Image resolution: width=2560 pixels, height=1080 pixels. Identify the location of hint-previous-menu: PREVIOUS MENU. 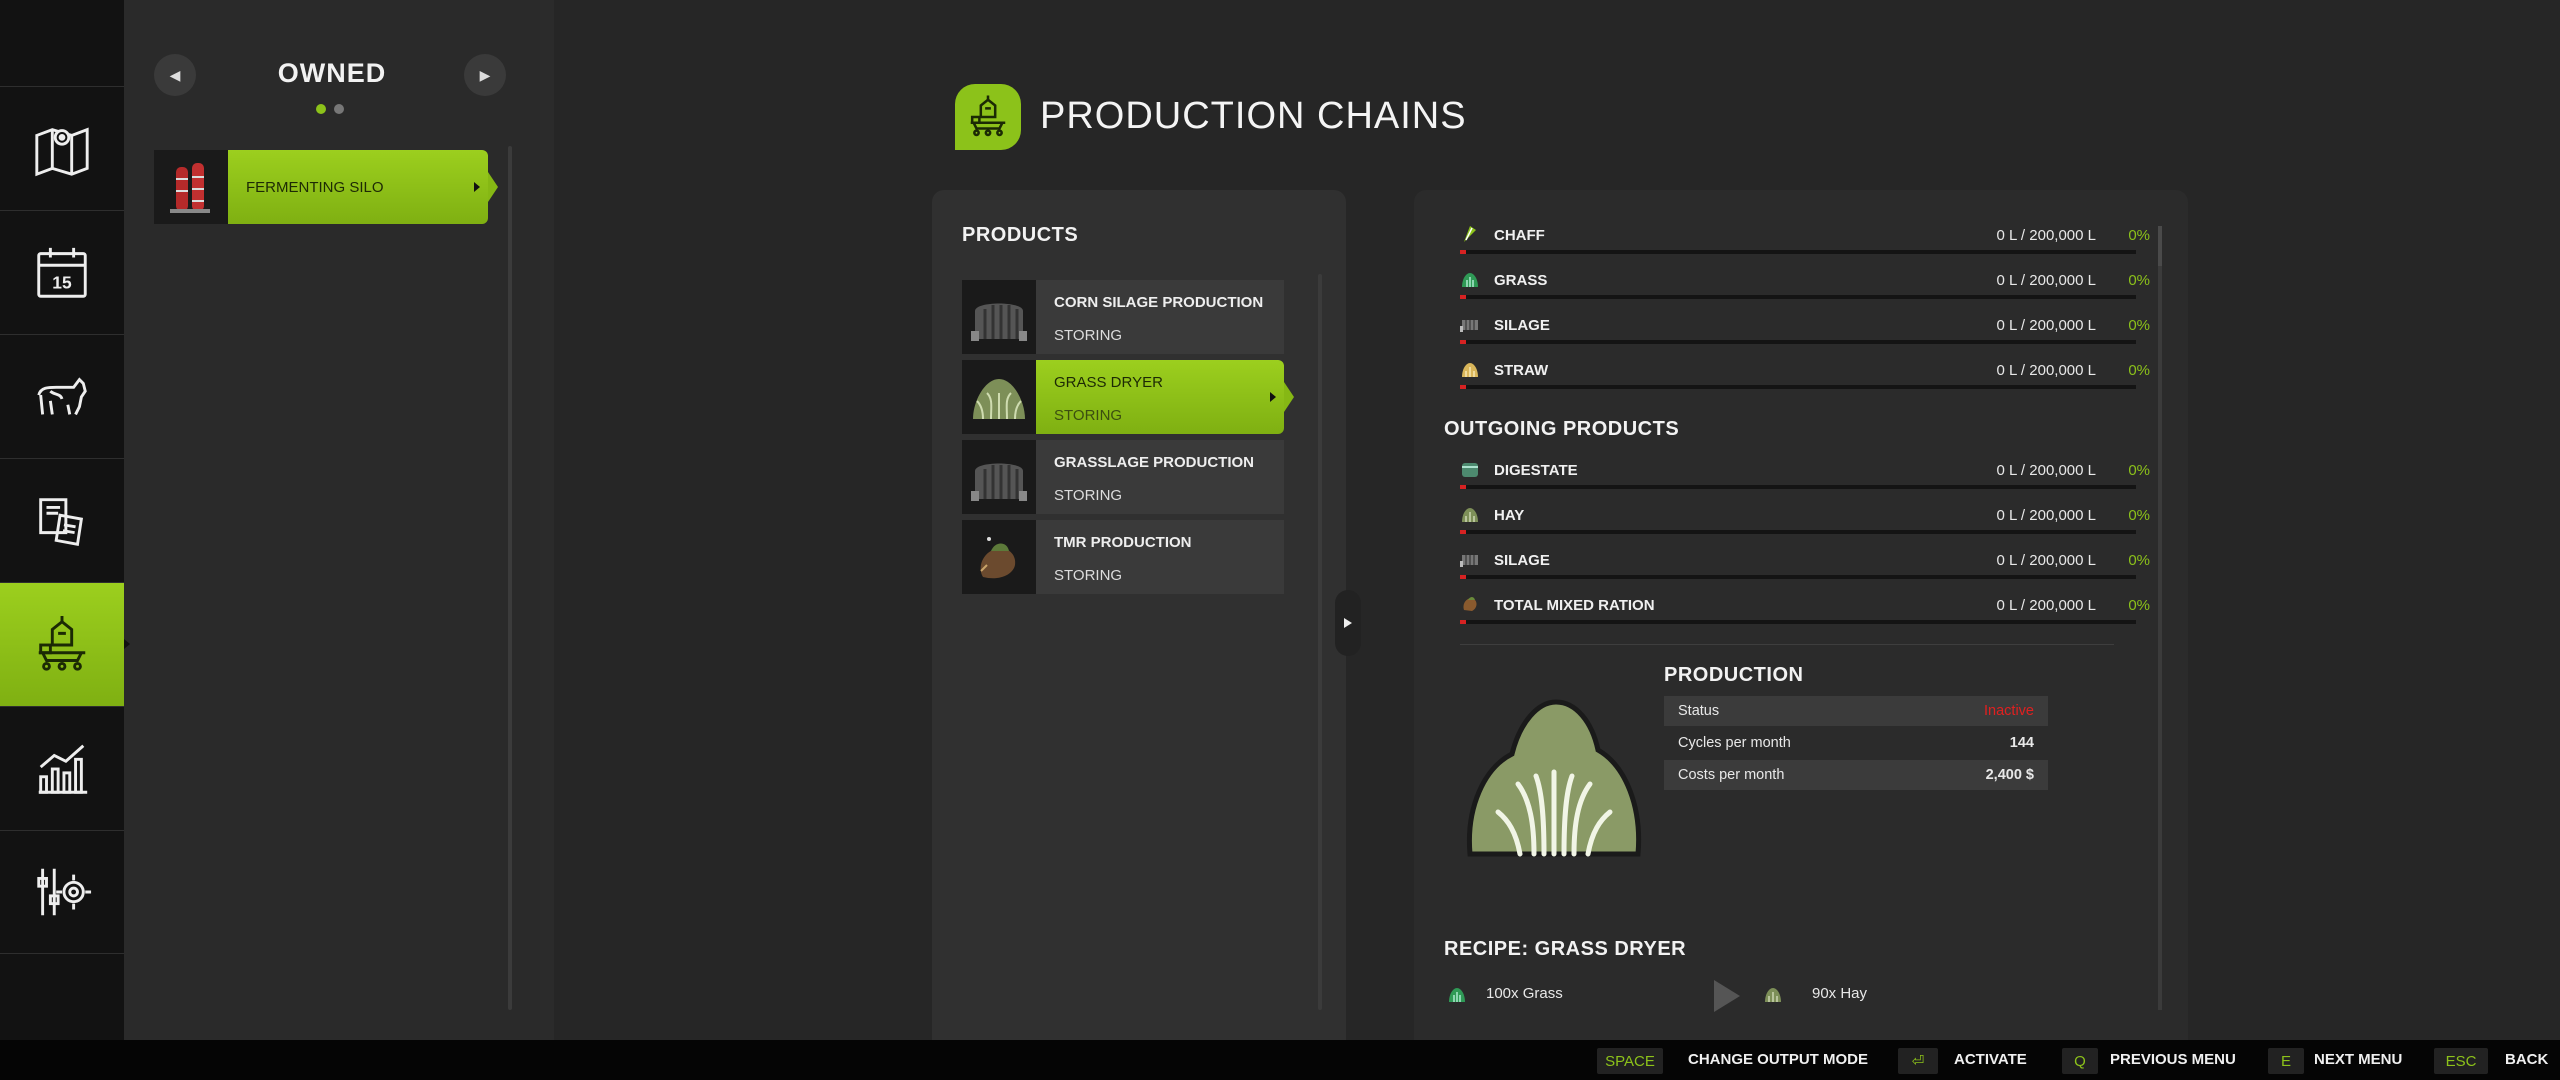
(2173, 1059).